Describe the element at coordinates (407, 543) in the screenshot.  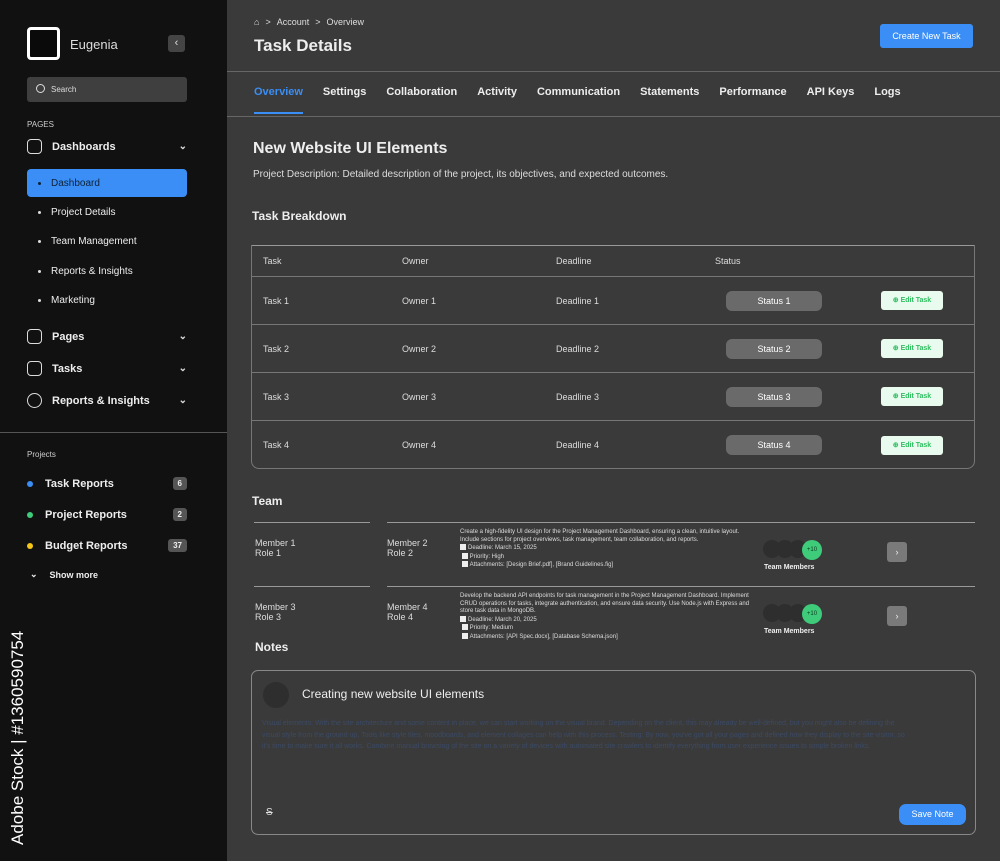
I see `member-name: Member 2` at that location.